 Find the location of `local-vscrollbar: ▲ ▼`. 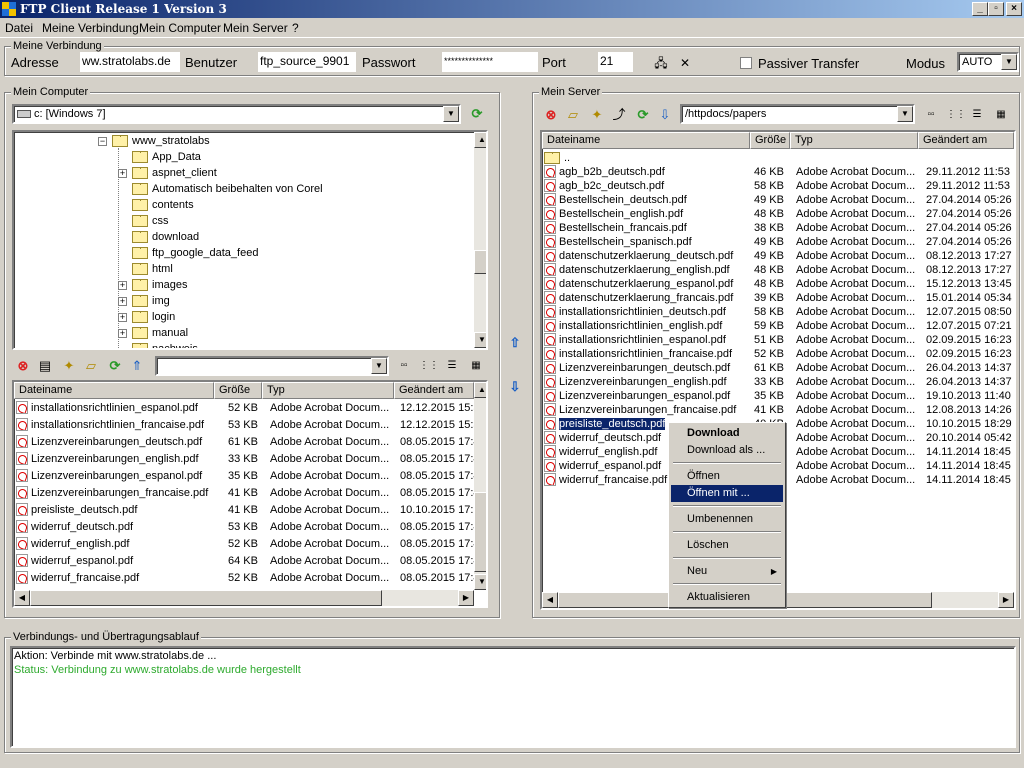

local-vscrollbar: ▲ ▼ is located at coordinates (480, 486).